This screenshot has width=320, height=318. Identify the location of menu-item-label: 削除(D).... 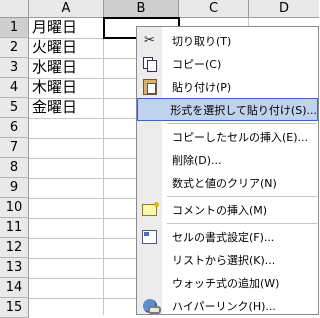
(197, 160).